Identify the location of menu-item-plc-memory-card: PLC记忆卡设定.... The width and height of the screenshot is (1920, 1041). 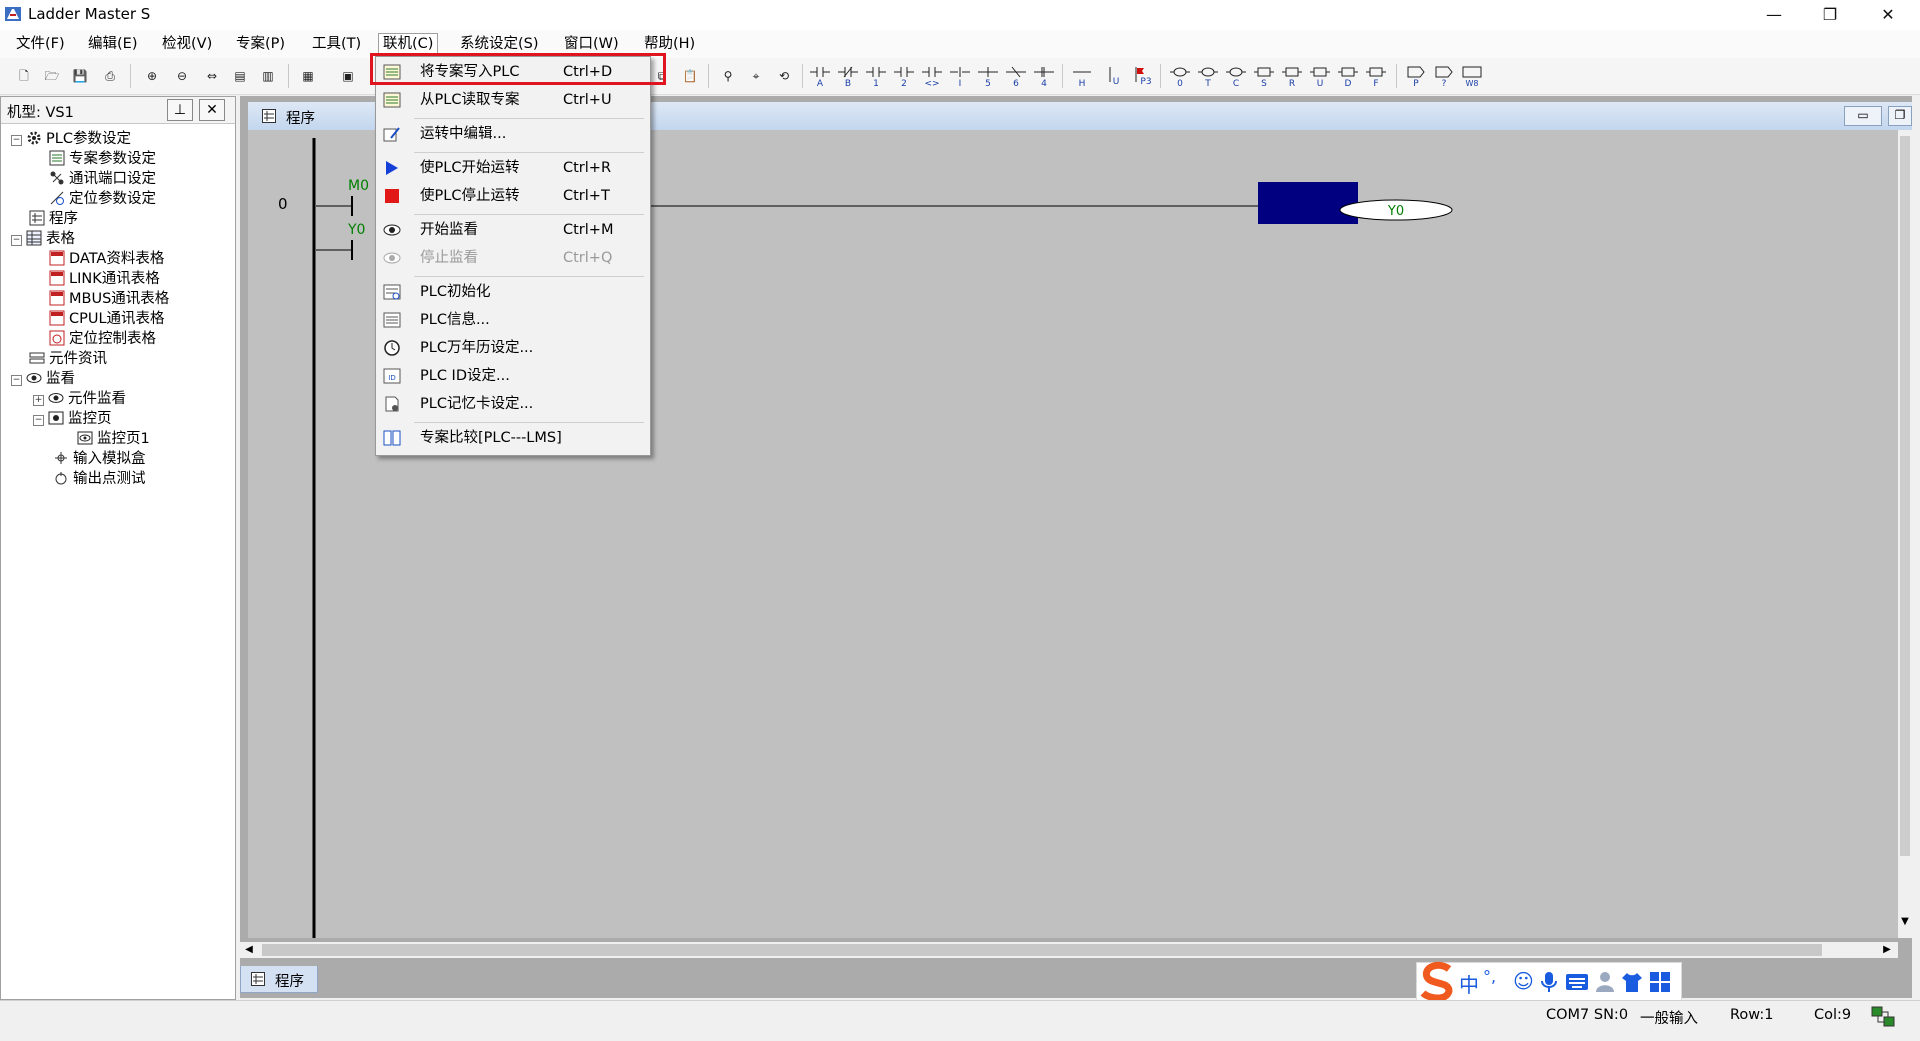
(513, 404).